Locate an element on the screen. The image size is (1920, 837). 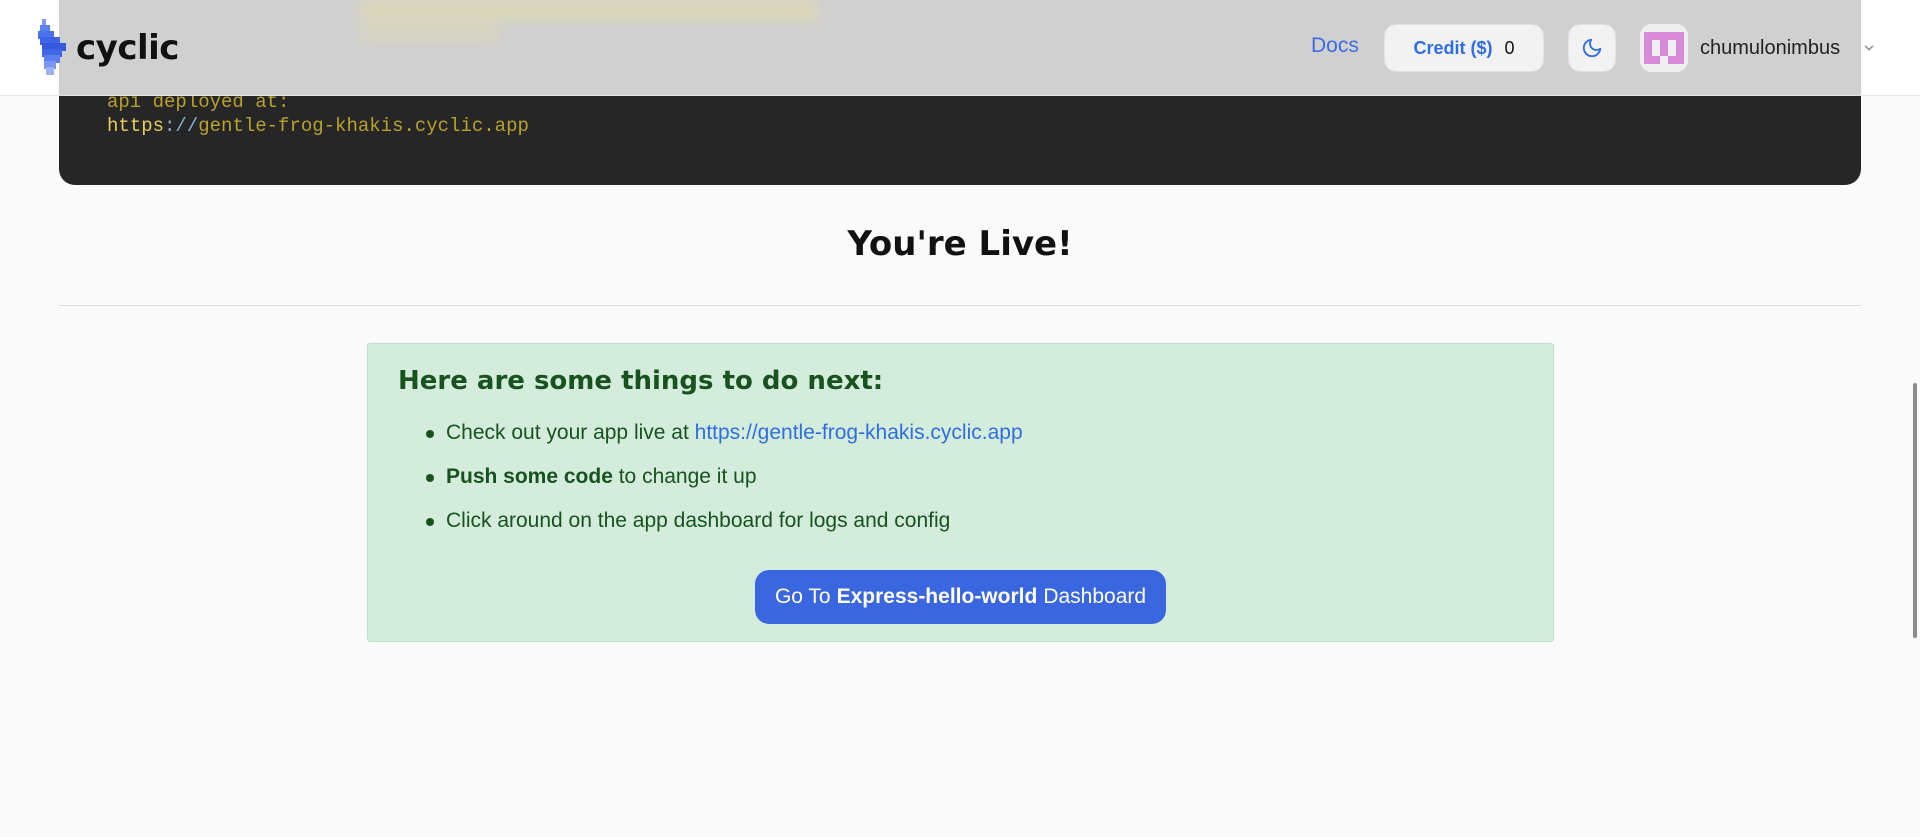
moon-icon is located at coordinates (1592, 48).